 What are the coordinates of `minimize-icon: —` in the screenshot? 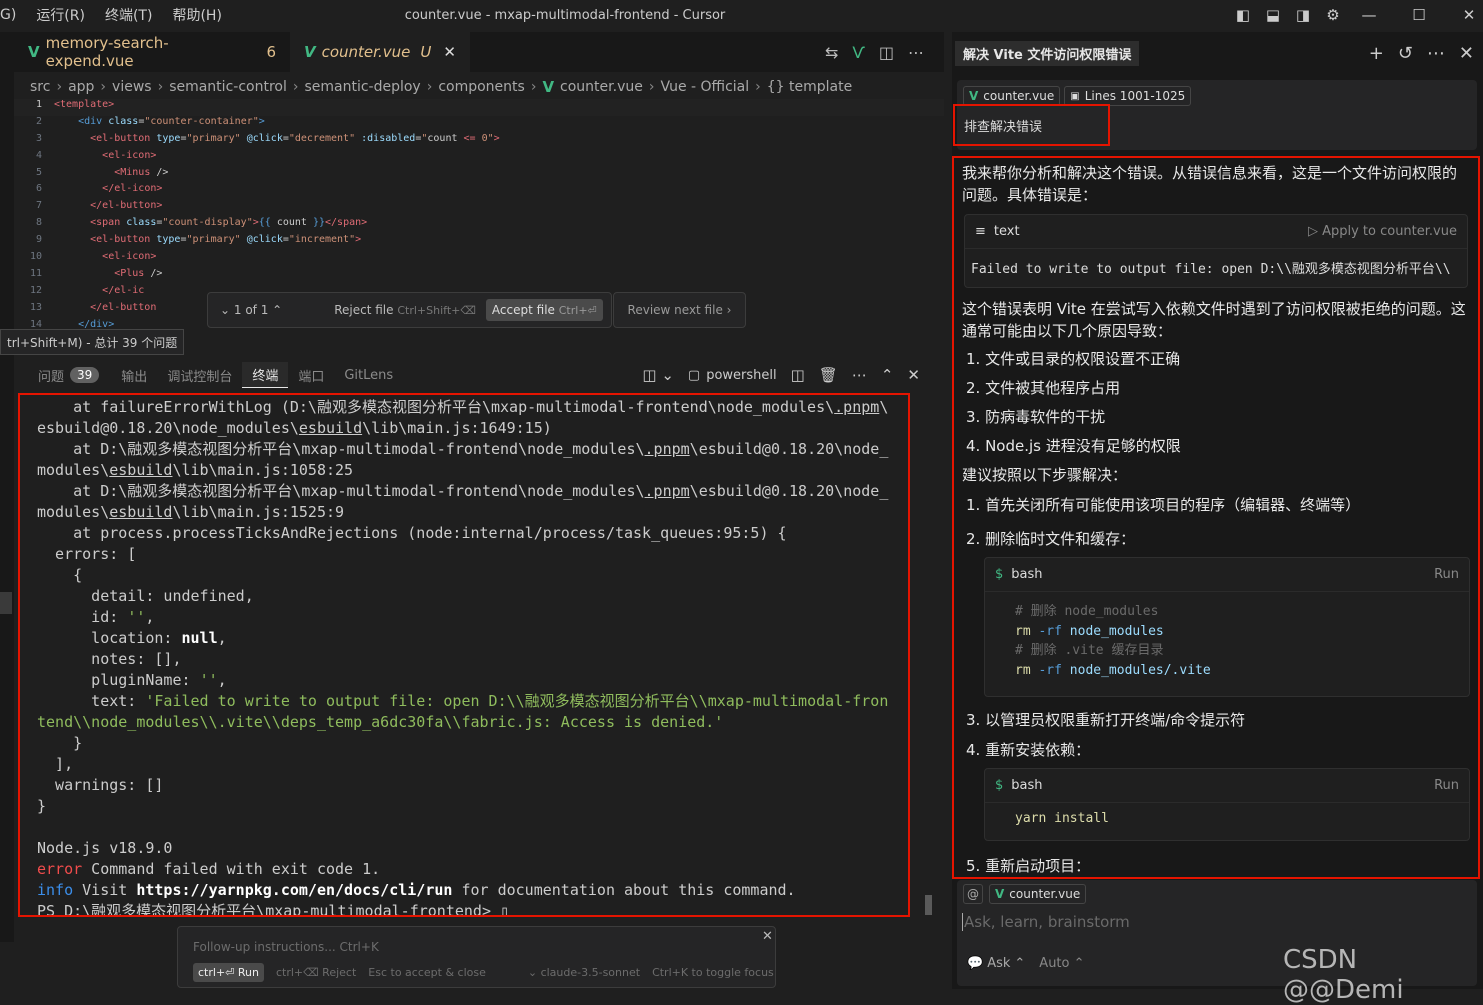 It's located at (1369, 15).